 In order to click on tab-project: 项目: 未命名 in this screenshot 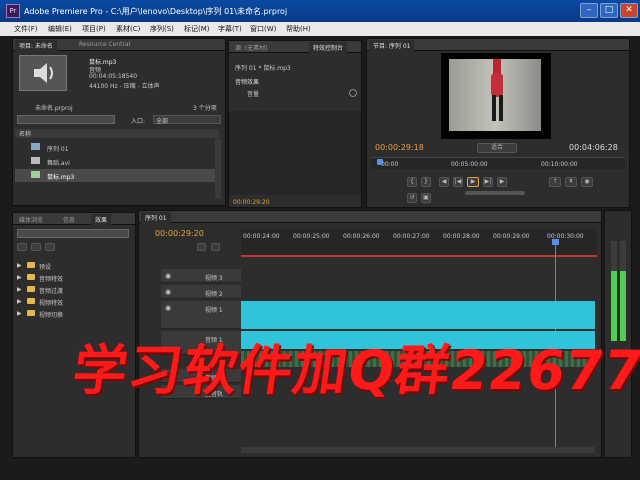, I will do `click(36, 45)`.